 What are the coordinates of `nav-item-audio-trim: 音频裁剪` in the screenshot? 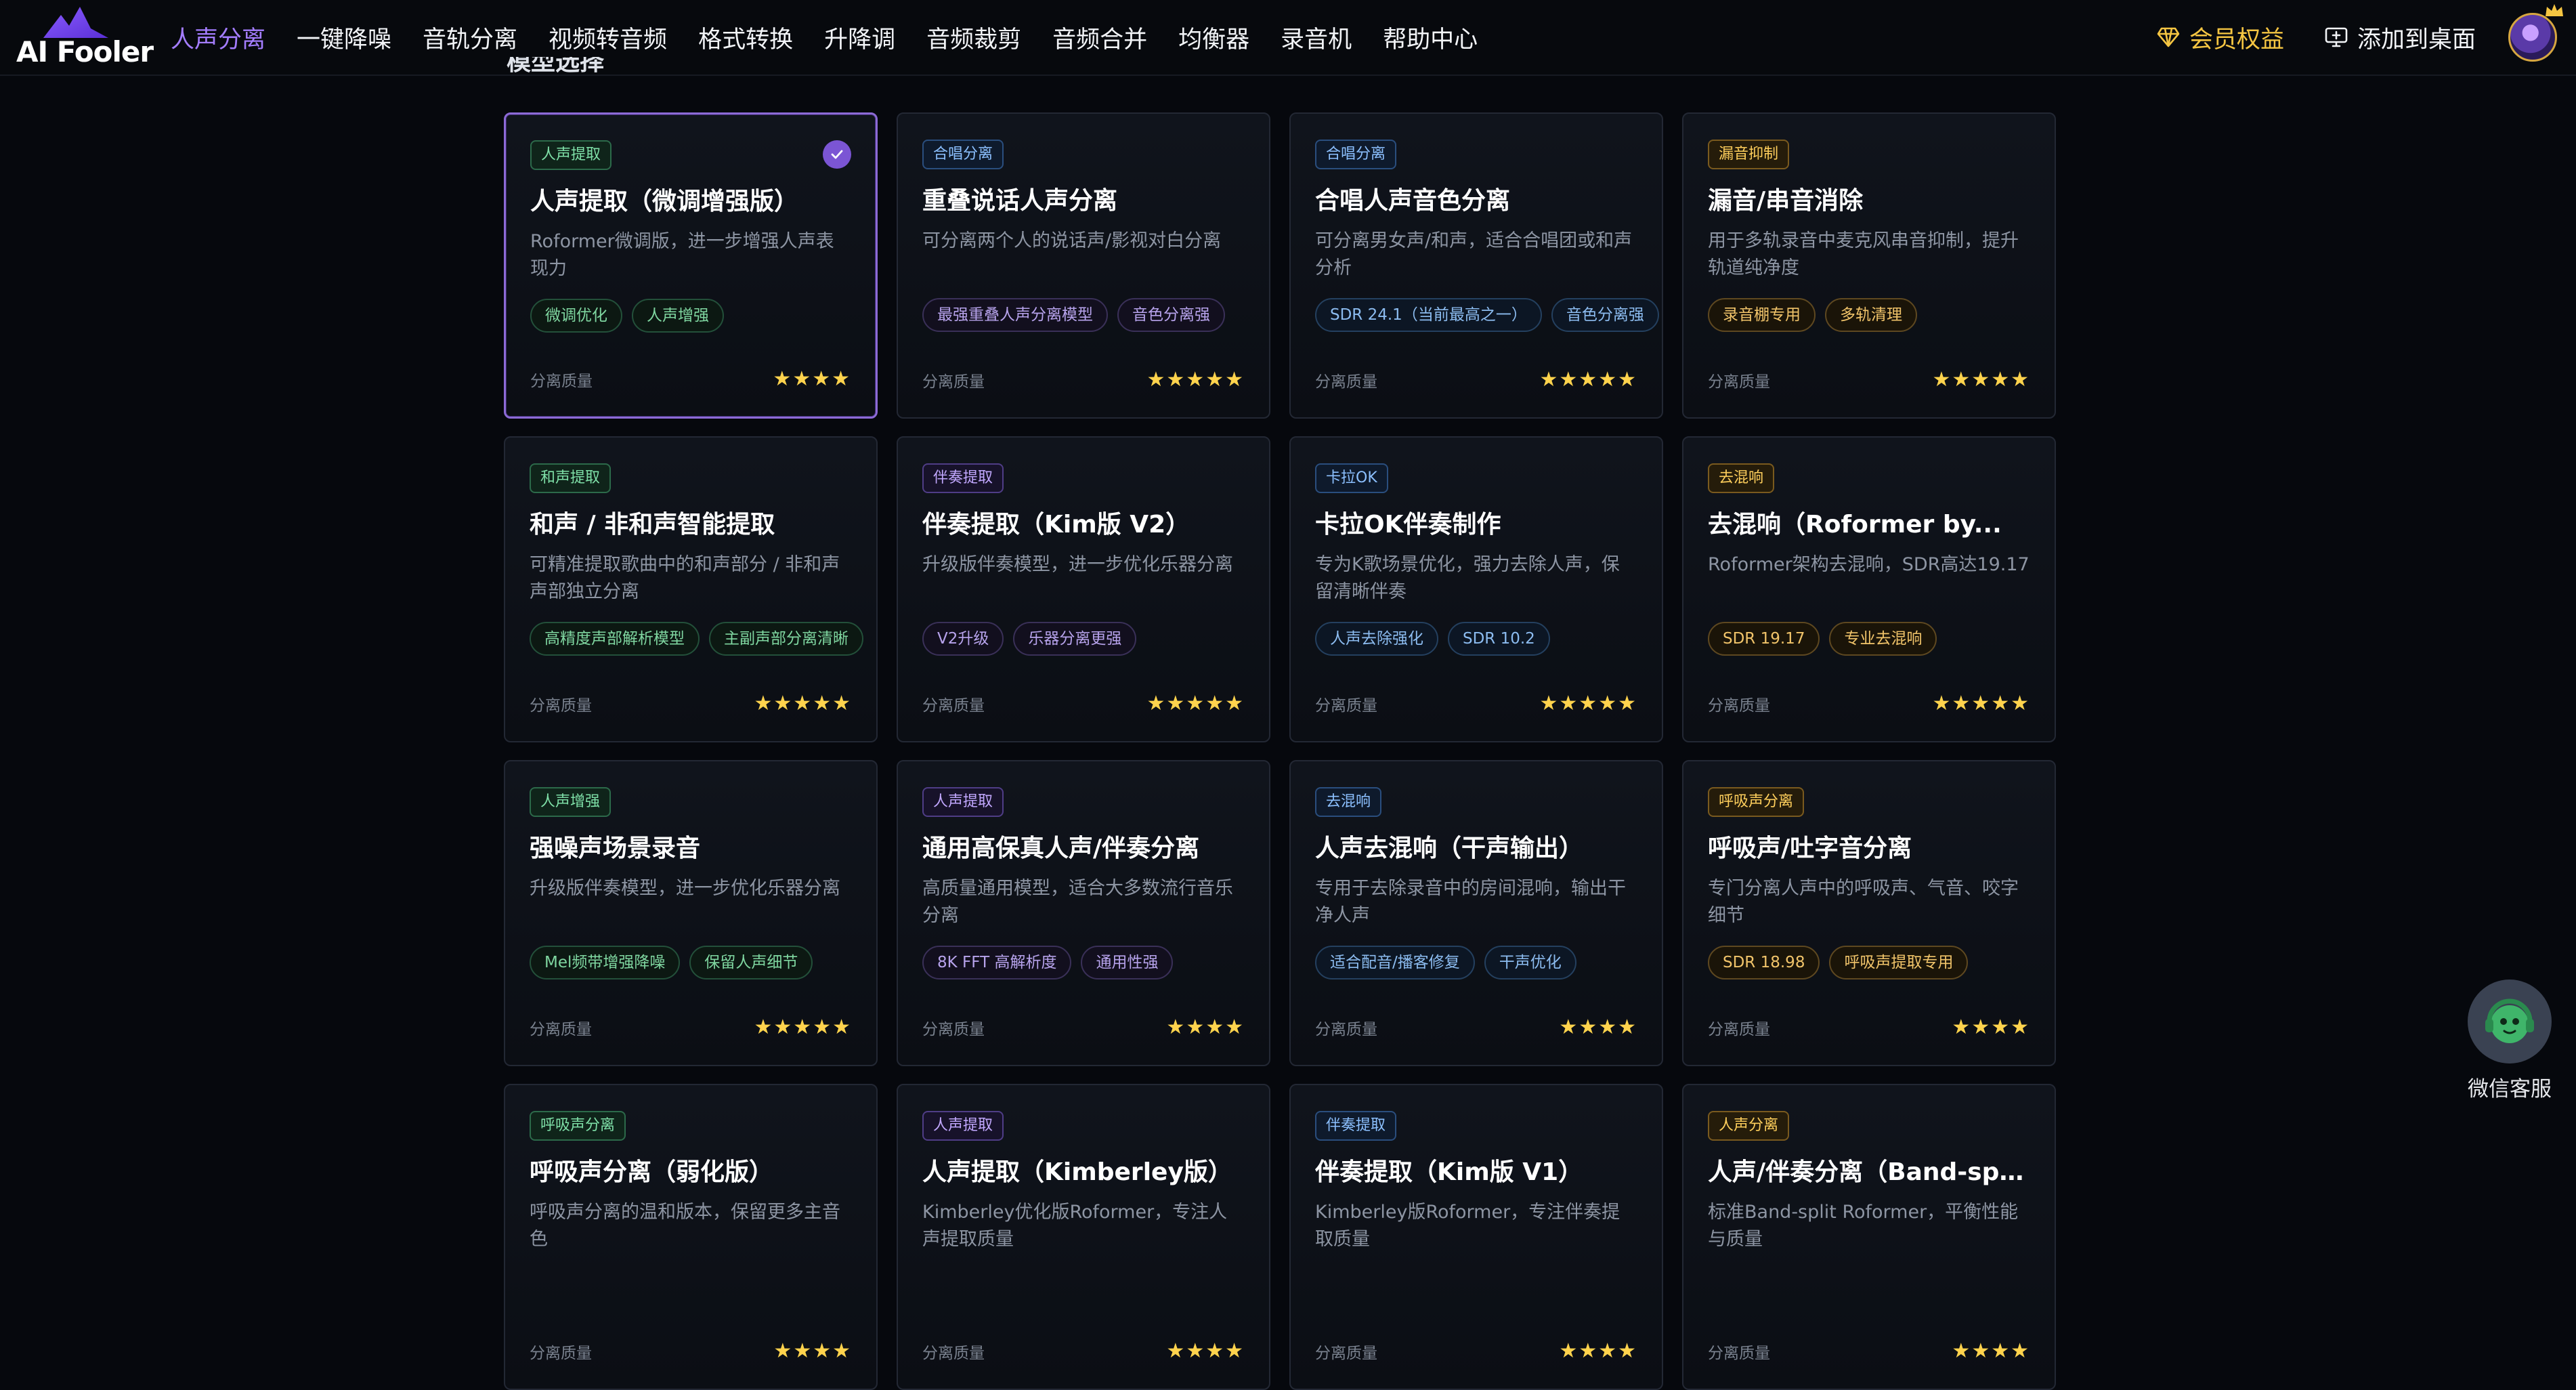 It's located at (973, 37).